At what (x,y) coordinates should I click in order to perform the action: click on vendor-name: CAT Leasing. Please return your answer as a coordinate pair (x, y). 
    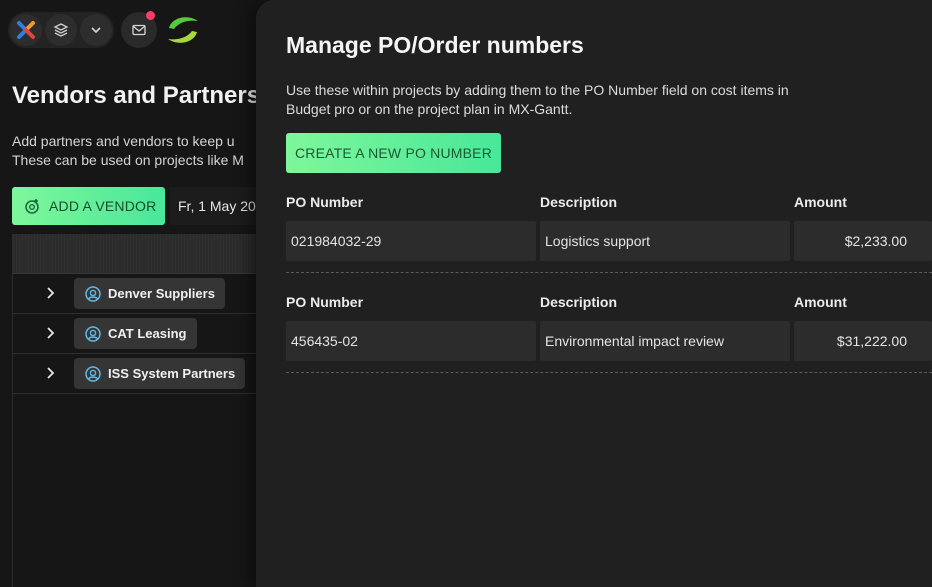
    Looking at the image, I should click on (147, 333).